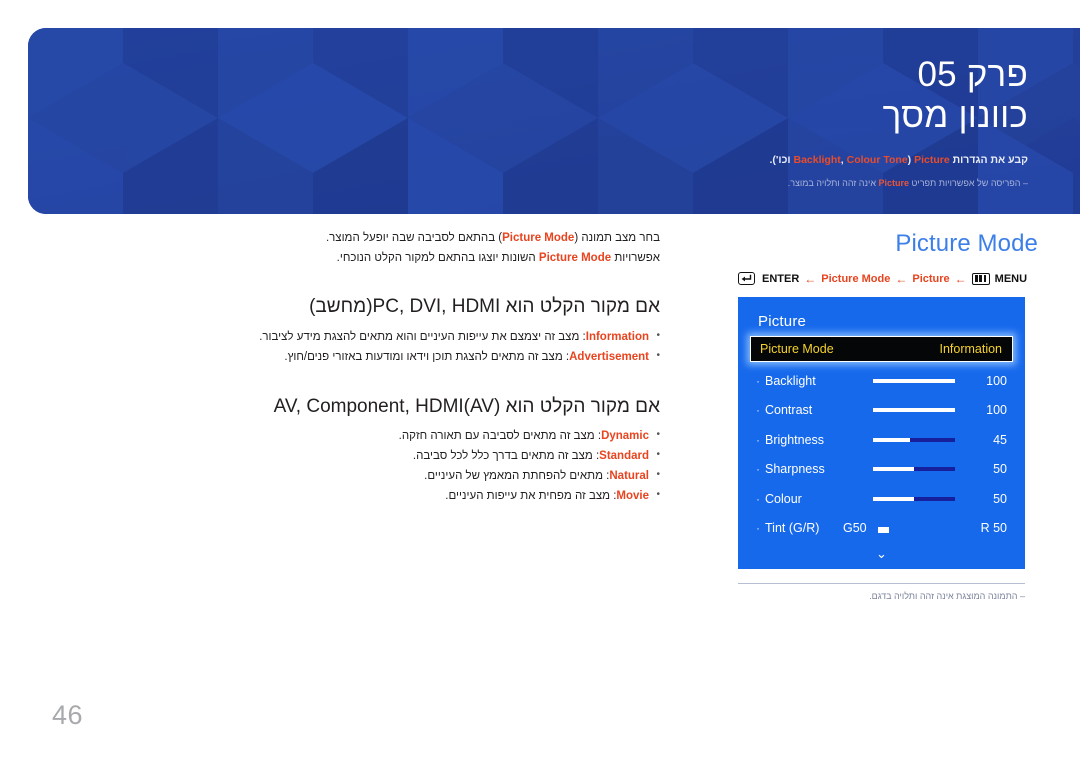 This screenshot has height=763, width=1080. I want to click on osd-row-colour: · Colour 50, so click(881, 499).